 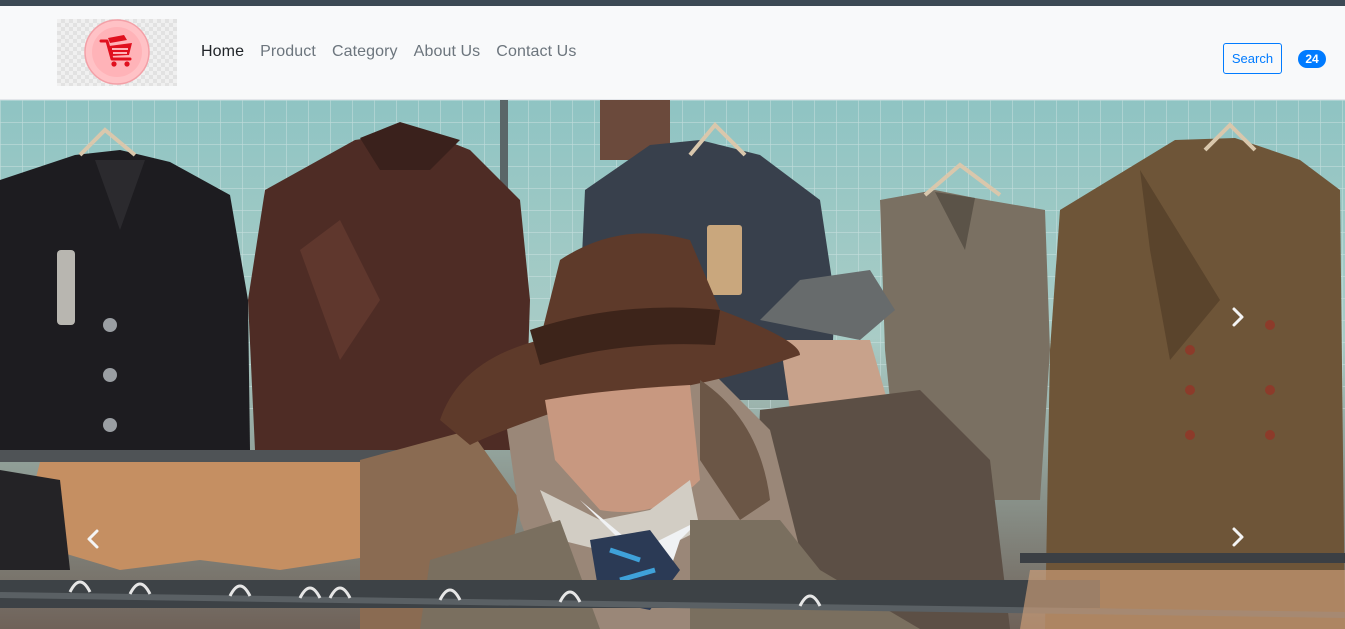 I want to click on carousel-prev-button, so click(x=95, y=540).